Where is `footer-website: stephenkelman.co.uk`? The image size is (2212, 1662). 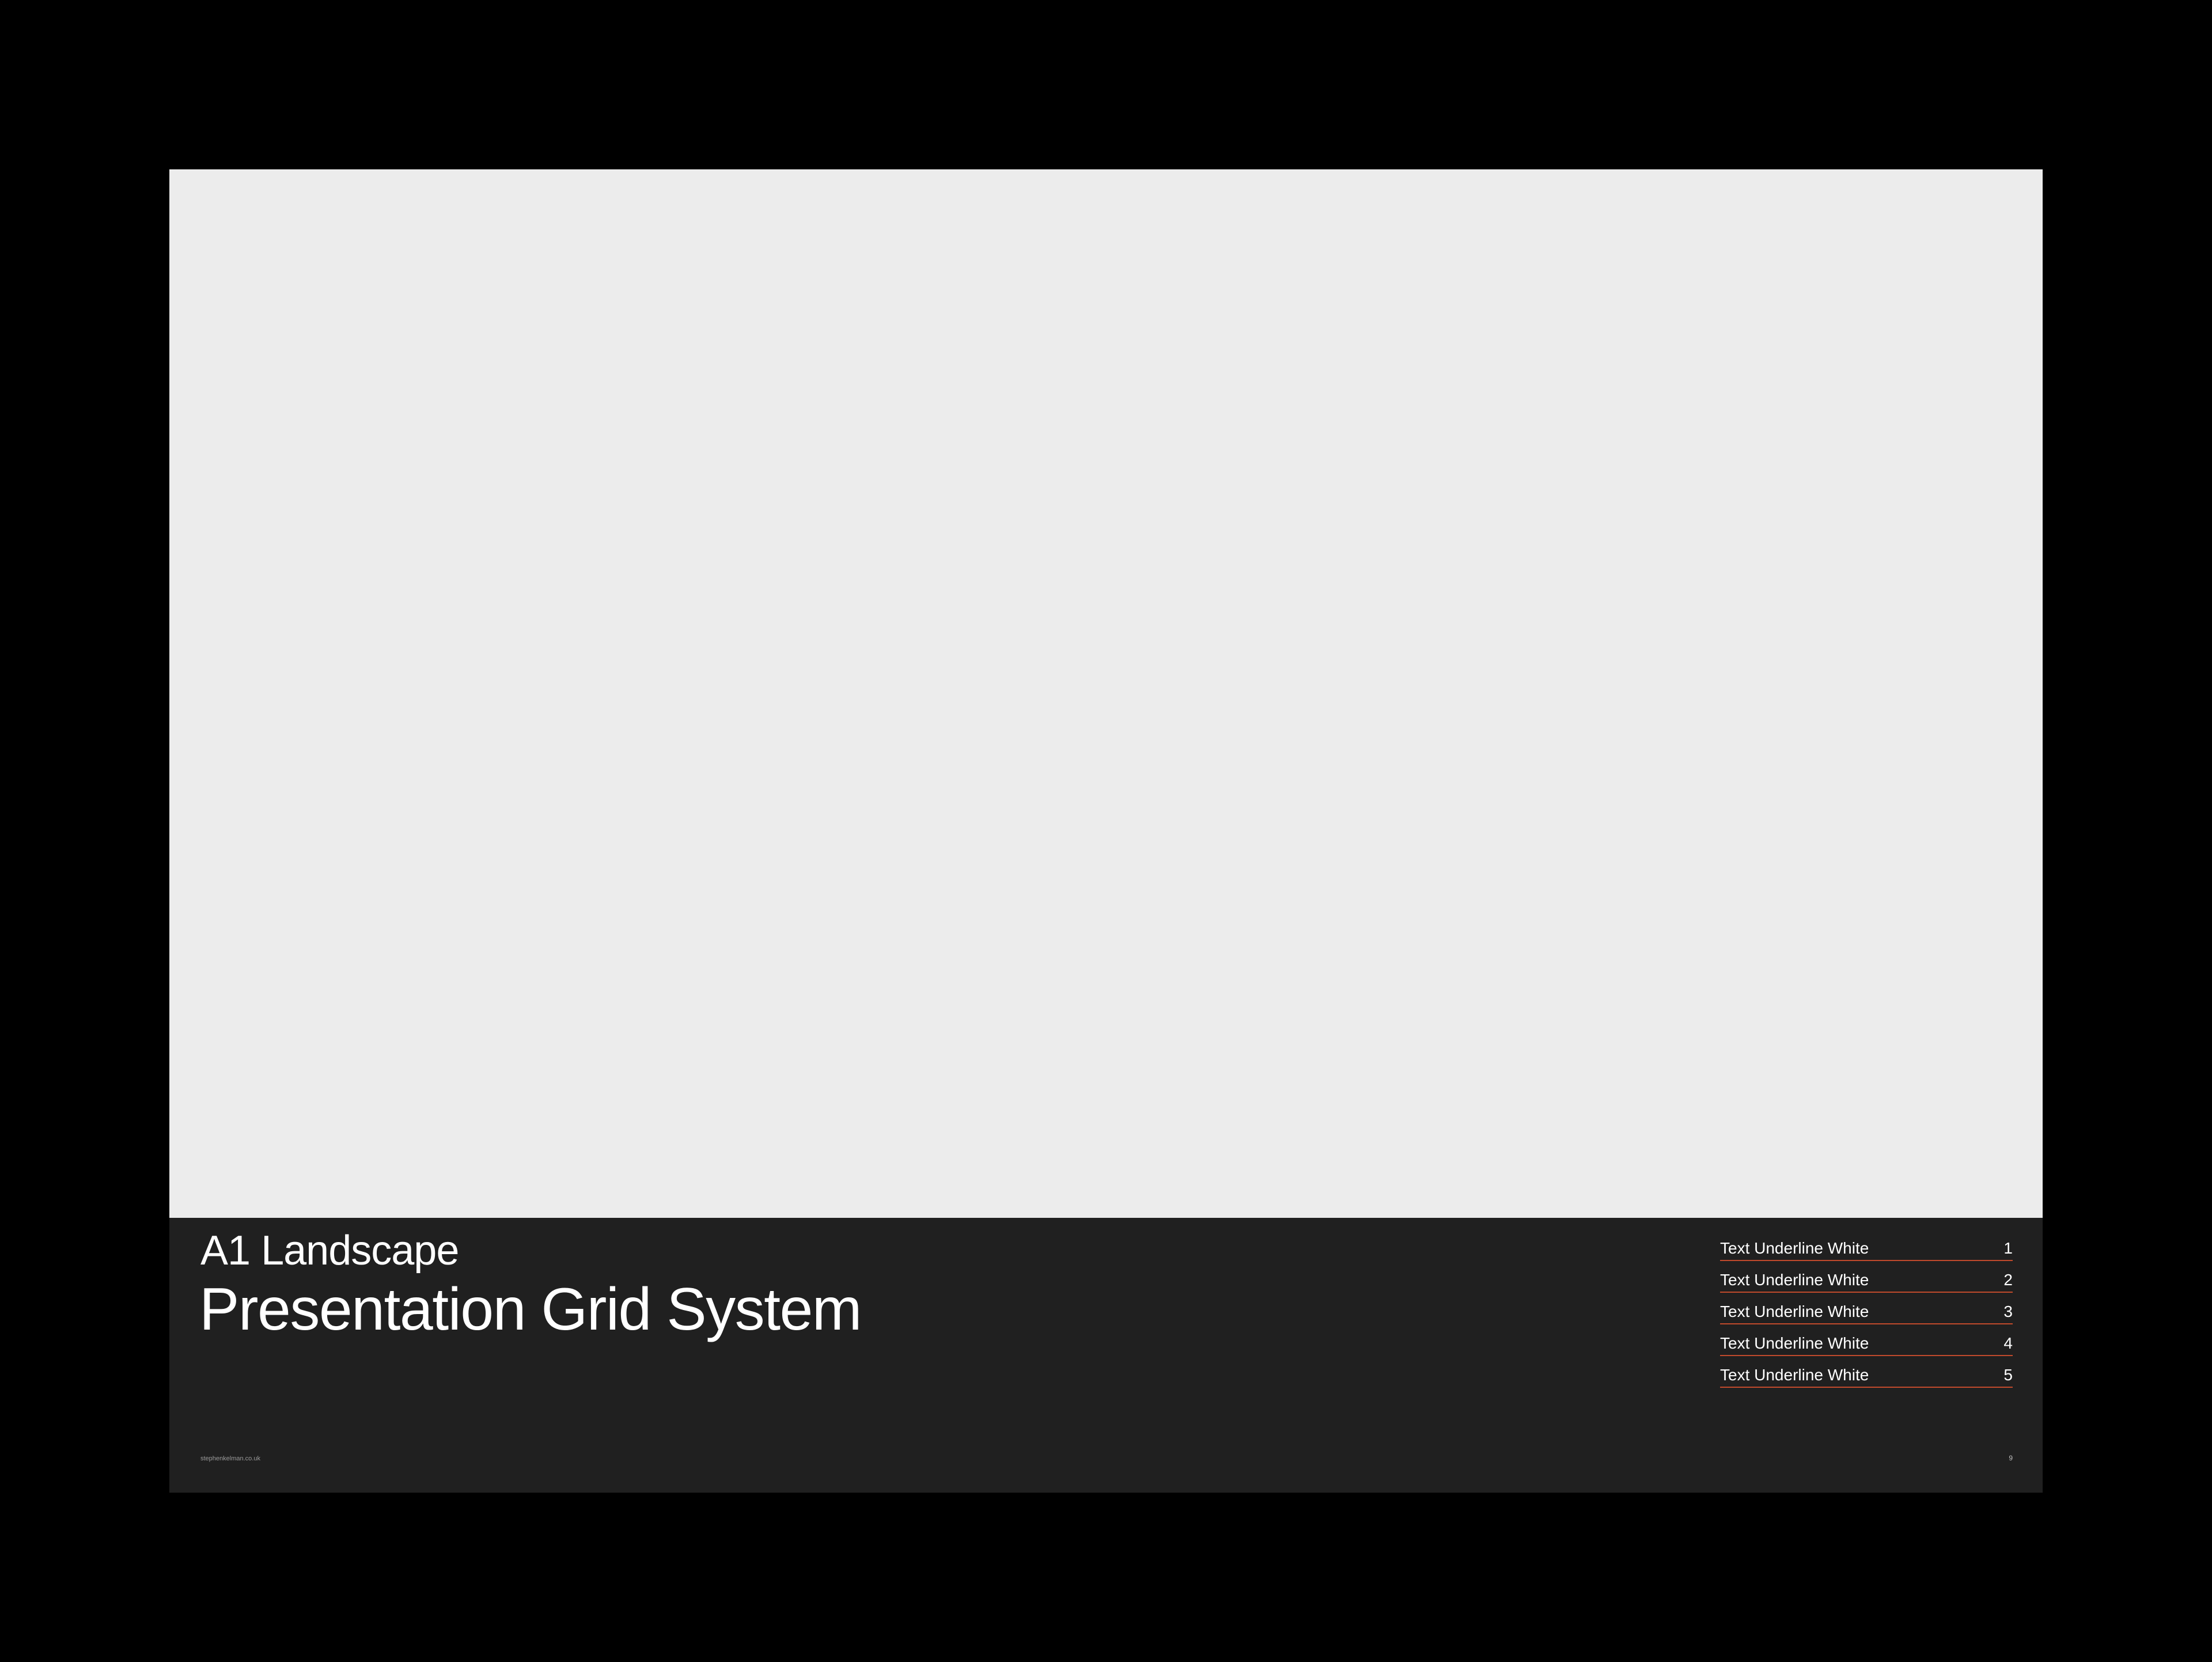 footer-website: stephenkelman.co.uk is located at coordinates (230, 1458).